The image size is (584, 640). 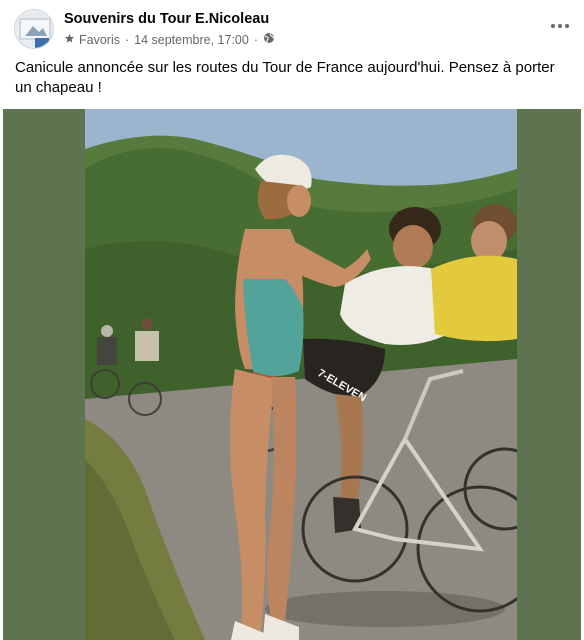 What do you see at coordinates (99, 40) in the screenshot?
I see `audience-label: Favoris` at bounding box center [99, 40].